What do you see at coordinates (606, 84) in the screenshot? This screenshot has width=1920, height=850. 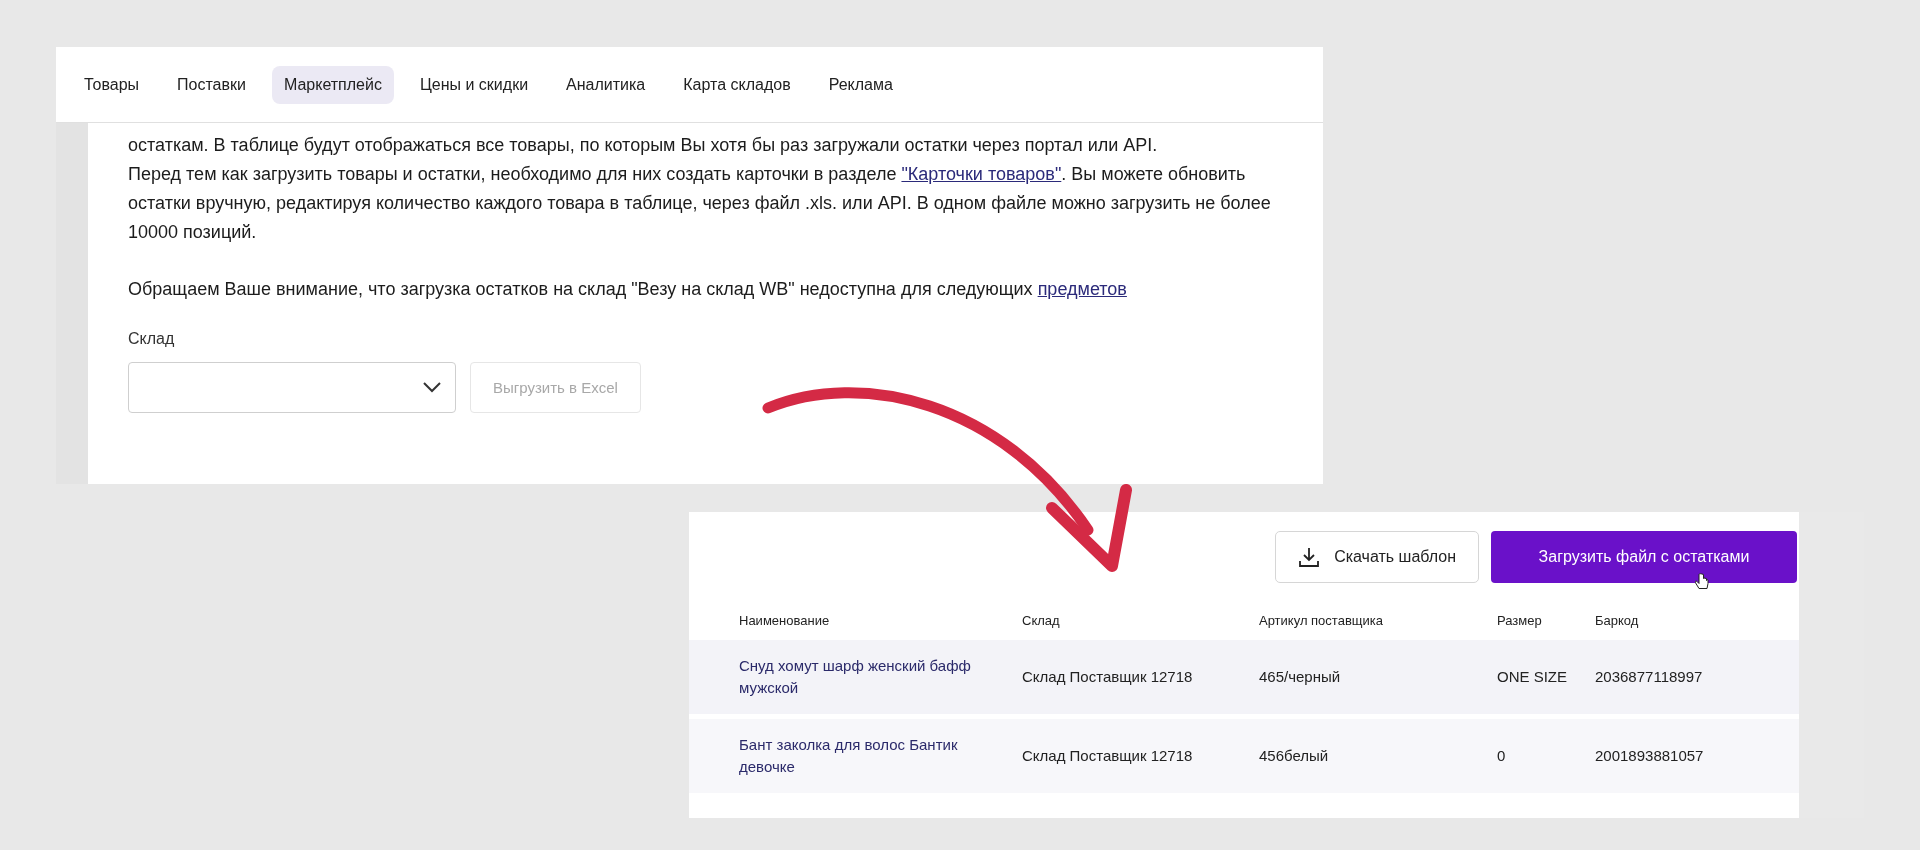 I see `nav-tab: Аналитика` at bounding box center [606, 84].